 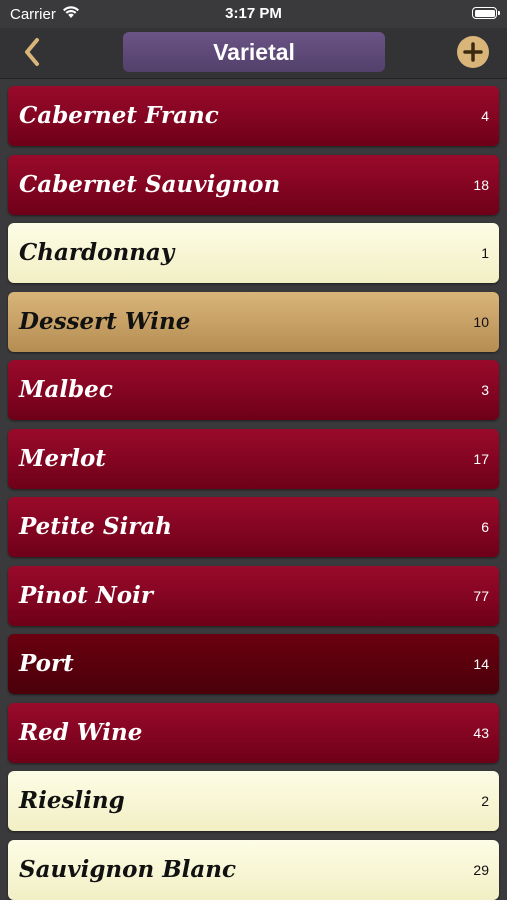 I want to click on battery-icon, so click(x=486, y=13).